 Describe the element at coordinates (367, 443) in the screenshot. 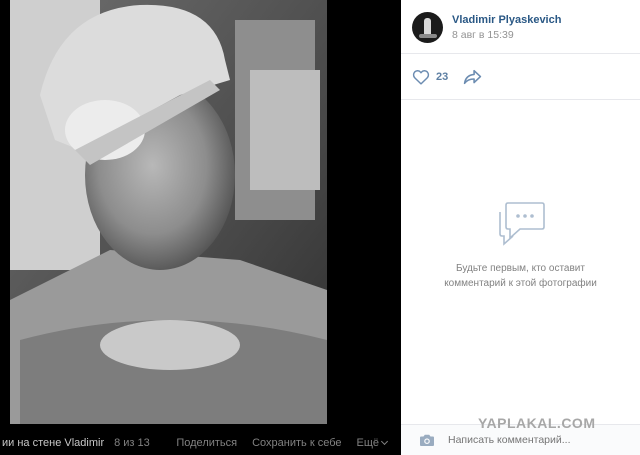

I see `more-label: Ещё` at that location.